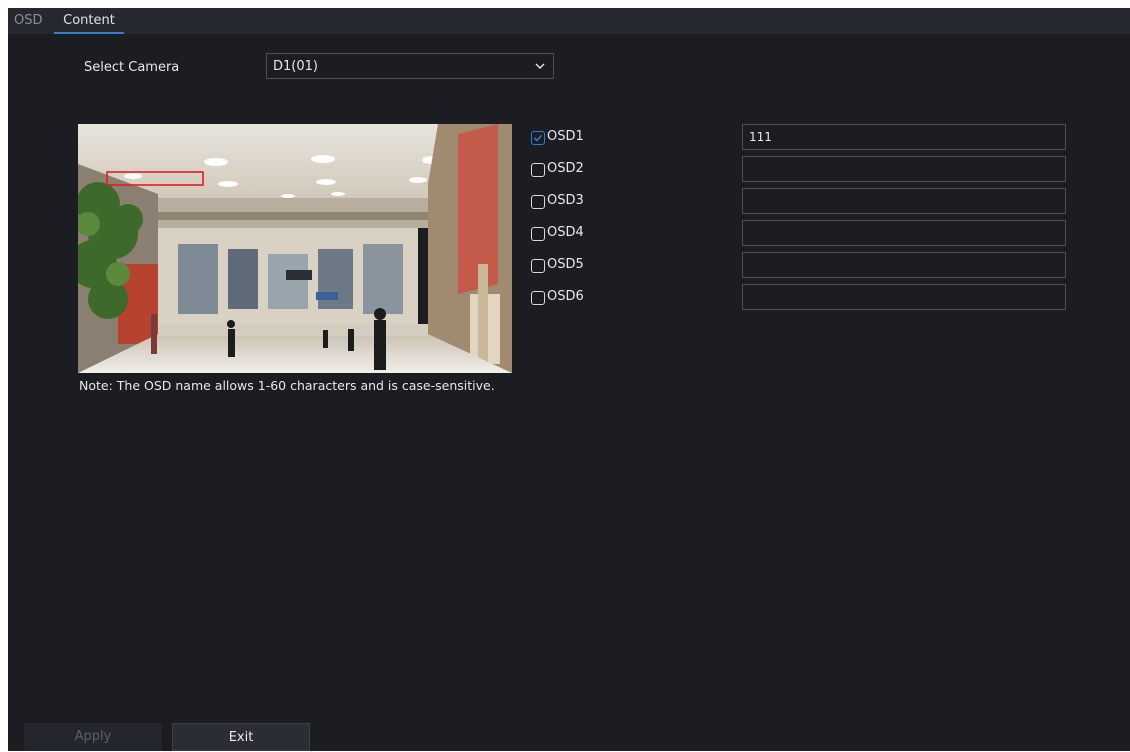 The image size is (1130, 752). I want to click on osd5-input, so click(904, 265).